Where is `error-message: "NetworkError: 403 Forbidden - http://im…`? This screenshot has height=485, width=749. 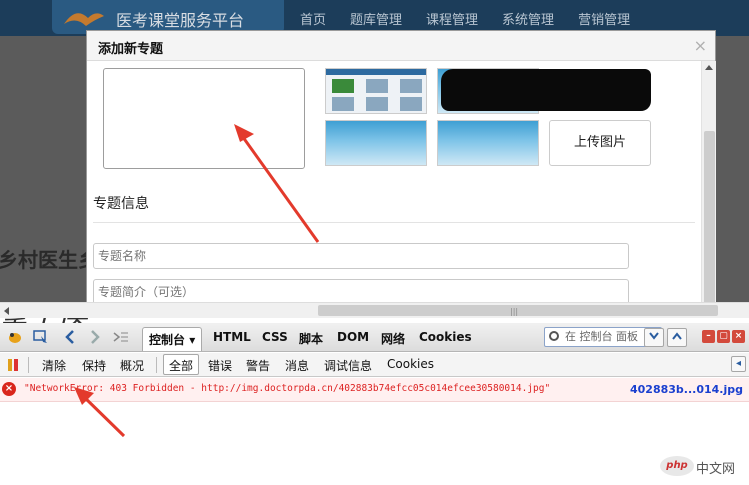 error-message: "NetworkError: 403 Forbidden - http://im… is located at coordinates (287, 388).